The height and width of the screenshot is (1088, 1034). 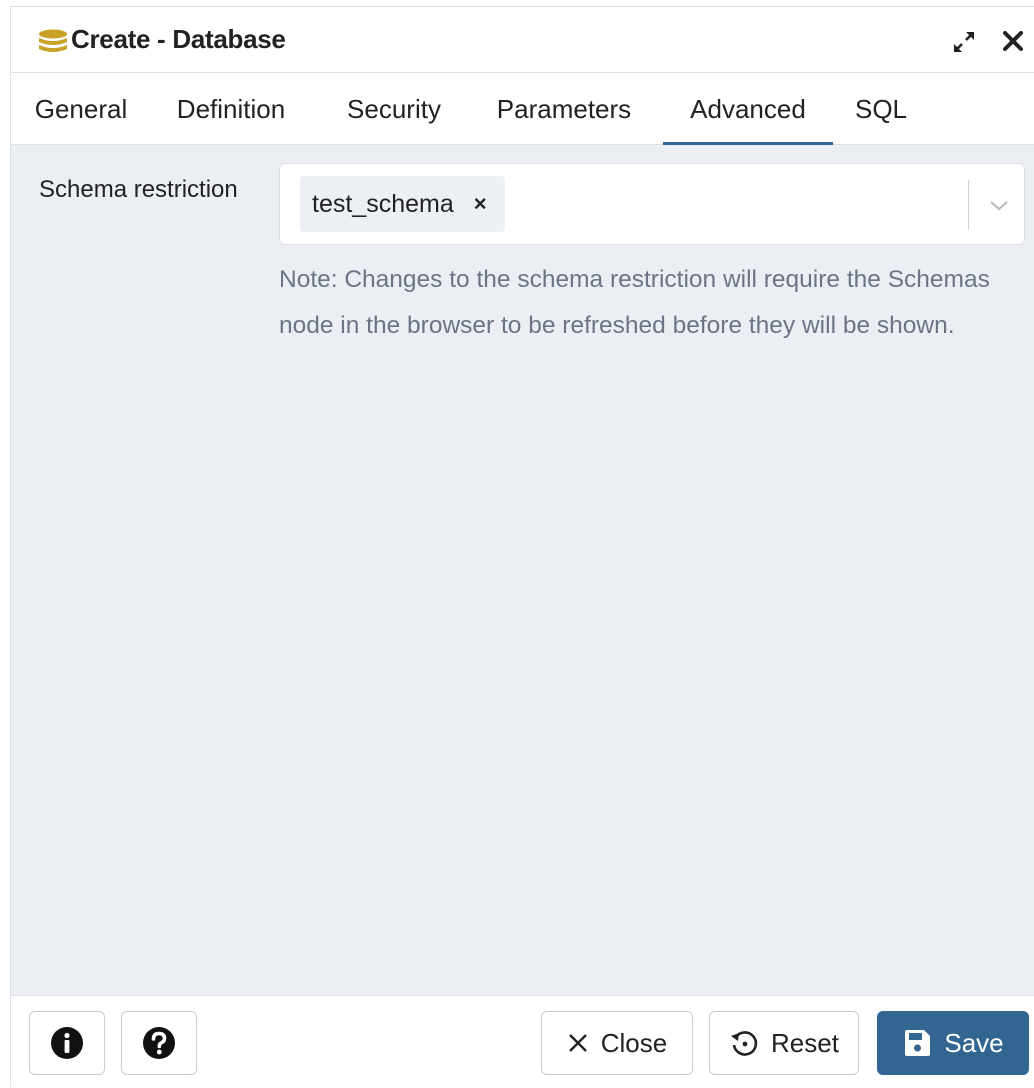 I want to click on database-icon, so click(x=53, y=40).